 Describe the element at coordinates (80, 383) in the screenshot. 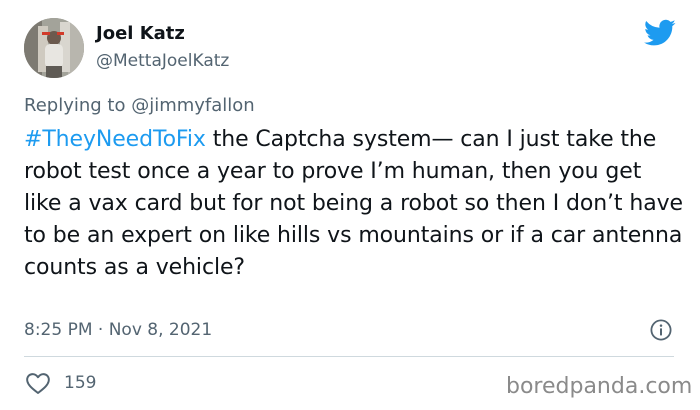

I see `like-count: 159` at that location.